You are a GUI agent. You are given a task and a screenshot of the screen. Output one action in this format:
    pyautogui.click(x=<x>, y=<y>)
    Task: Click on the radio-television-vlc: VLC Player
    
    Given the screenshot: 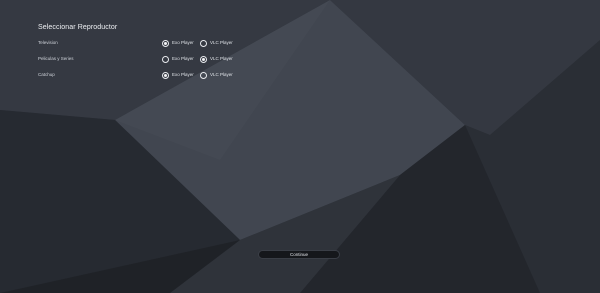 What is the action you would take?
    pyautogui.click(x=216, y=43)
    